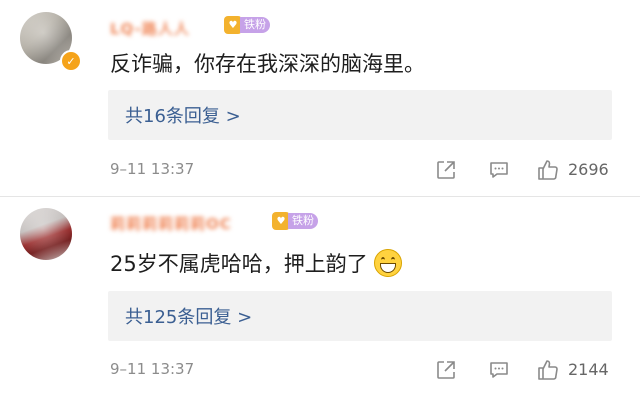 The image size is (640, 395). Describe the element at coordinates (387, 263) in the screenshot. I see `grinning-emoji-icon` at that location.